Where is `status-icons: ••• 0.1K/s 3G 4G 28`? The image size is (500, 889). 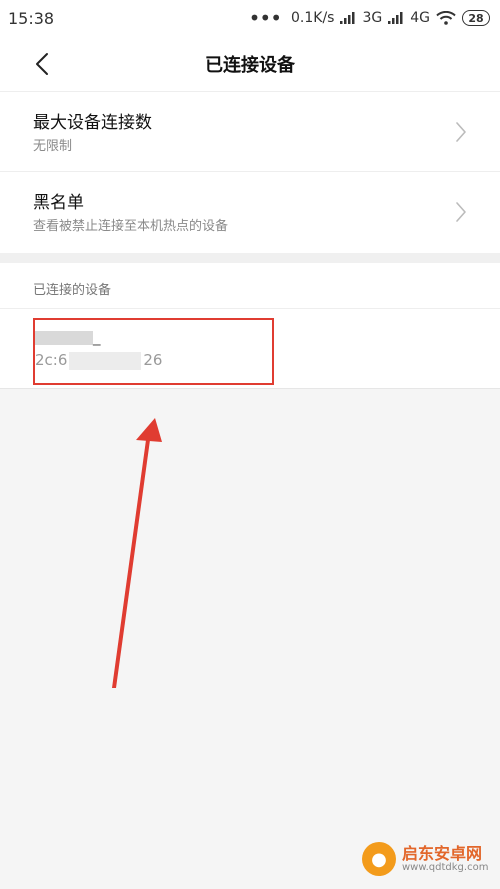
status-icons: ••• 0.1K/s 3G 4G 28 is located at coordinates (369, 18).